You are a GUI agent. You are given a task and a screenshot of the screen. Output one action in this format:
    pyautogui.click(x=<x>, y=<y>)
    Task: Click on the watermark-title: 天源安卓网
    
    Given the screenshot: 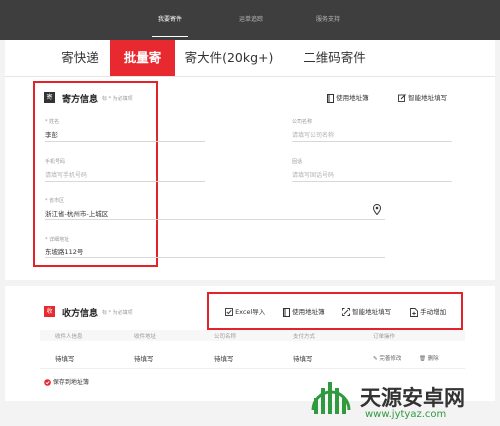 What is the action you would take?
    pyautogui.click(x=412, y=398)
    